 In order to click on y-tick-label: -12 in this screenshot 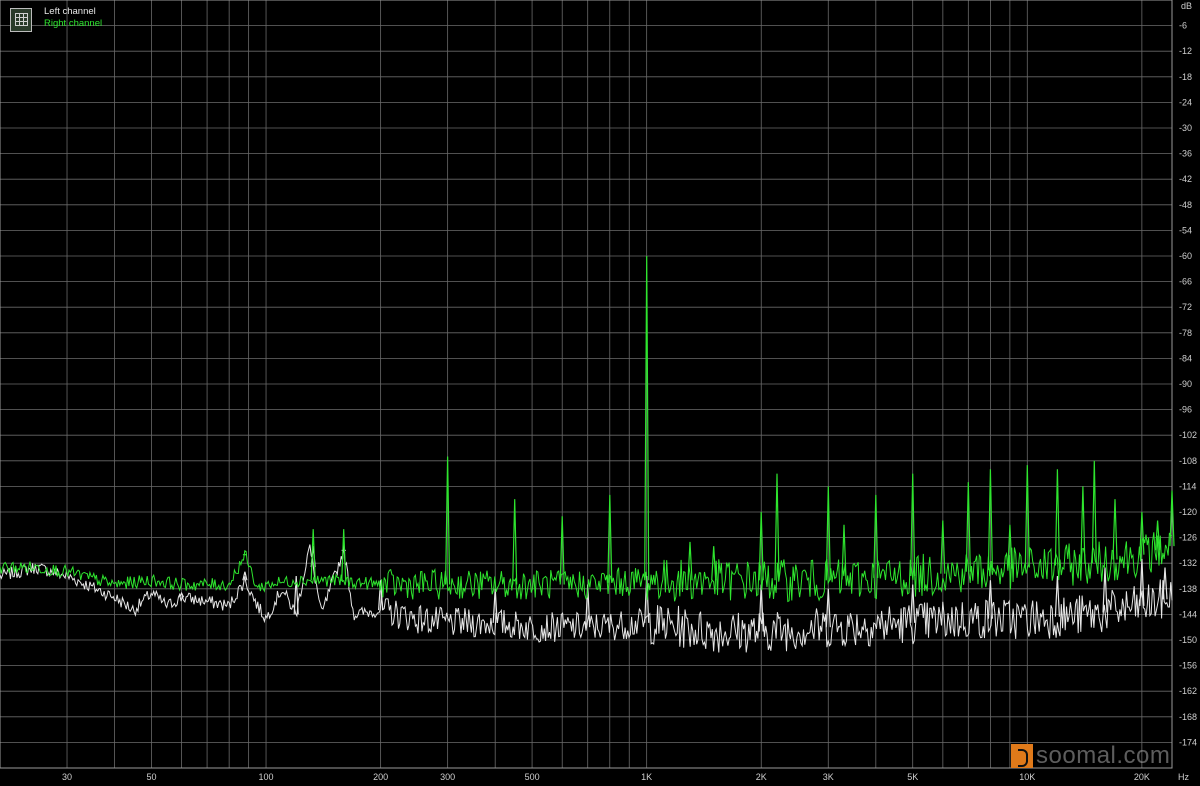, I will do `click(1185, 51)`.